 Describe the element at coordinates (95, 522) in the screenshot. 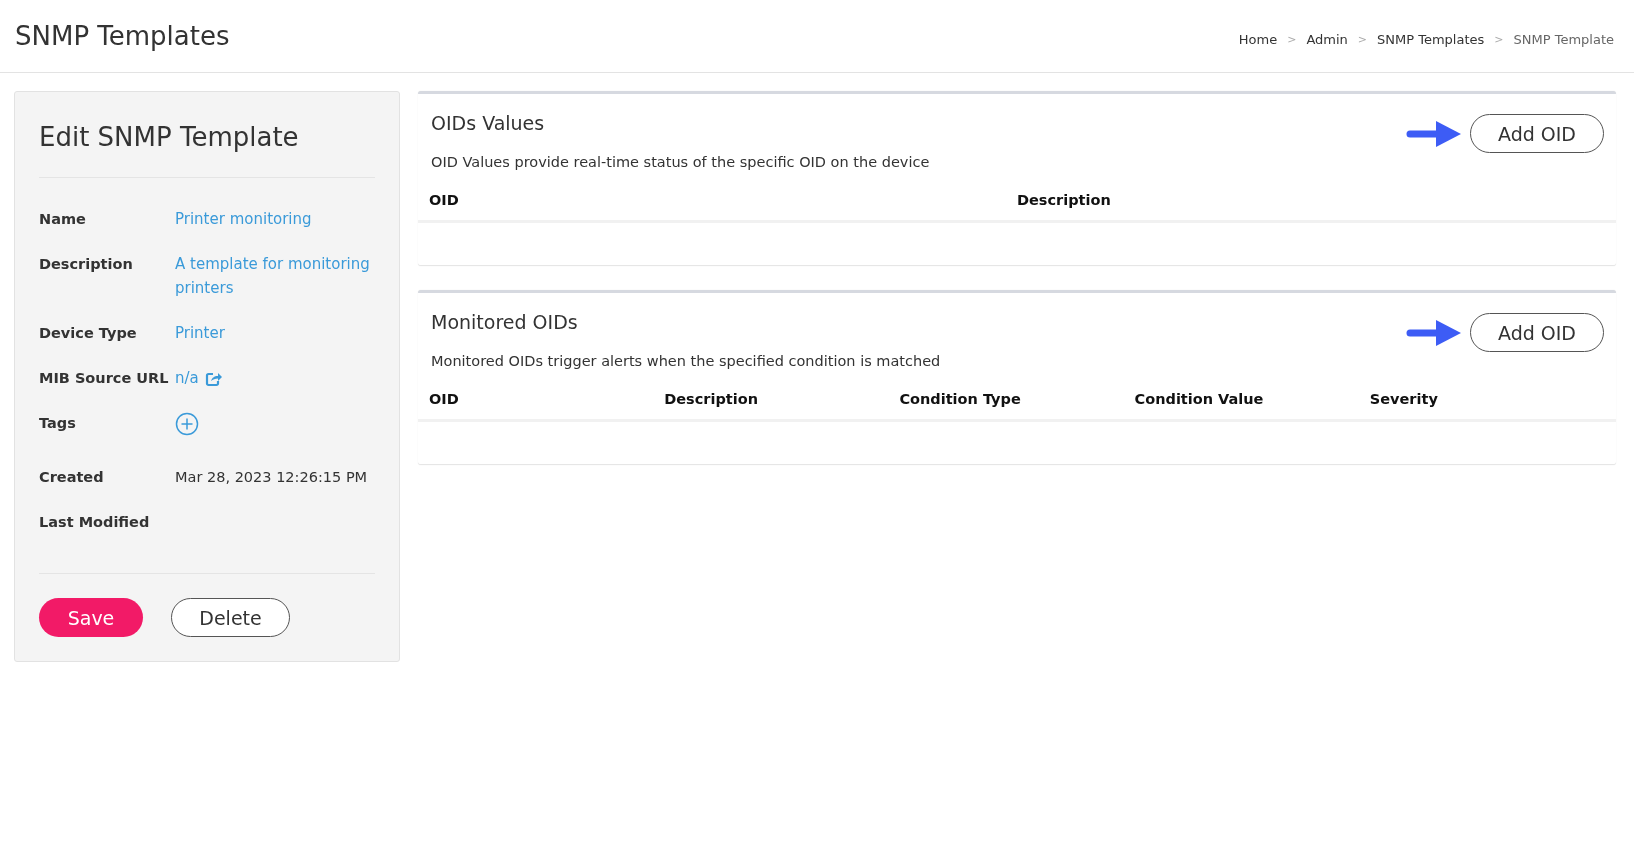

I see `field-label: Last Modified` at that location.